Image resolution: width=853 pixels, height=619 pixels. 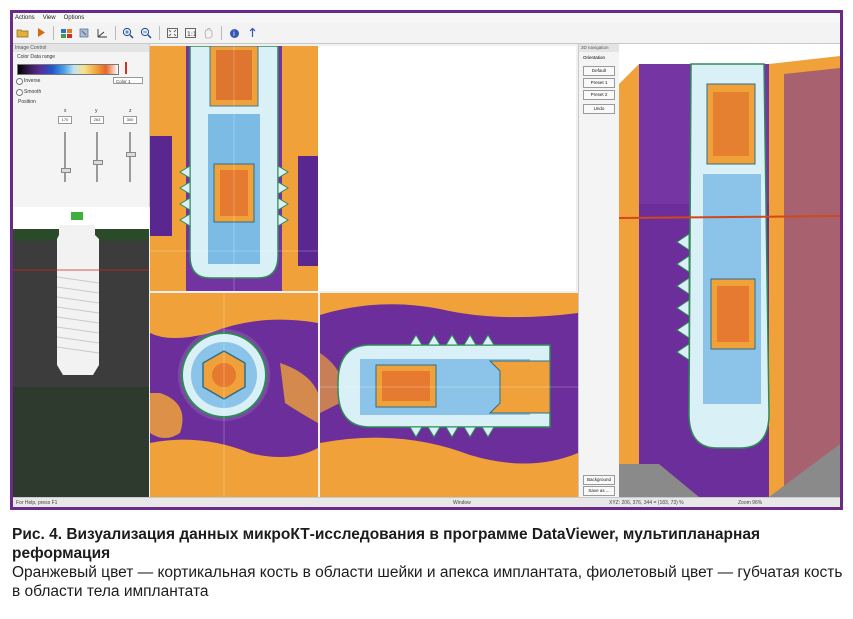 I want to click on axes-xyz-icon, so click(x=102, y=32).